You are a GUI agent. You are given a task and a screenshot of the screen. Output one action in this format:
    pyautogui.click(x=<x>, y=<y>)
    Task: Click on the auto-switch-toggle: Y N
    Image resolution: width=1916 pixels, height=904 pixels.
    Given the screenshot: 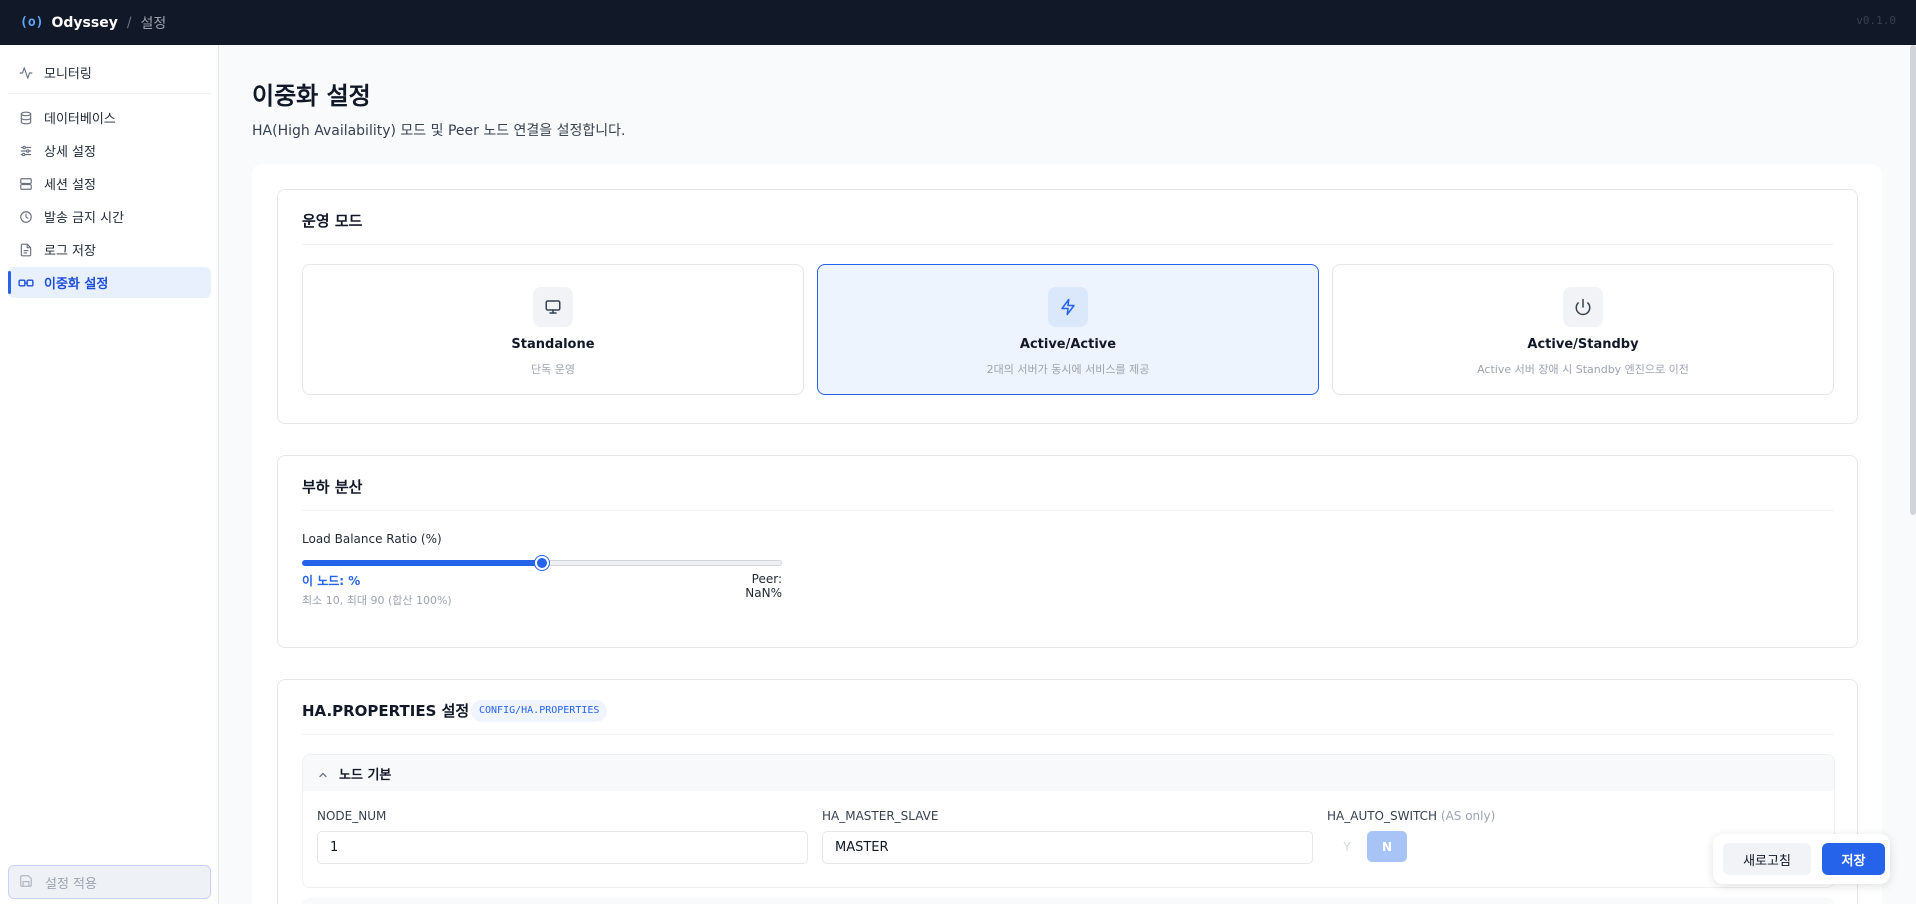 What is the action you would take?
    pyautogui.click(x=1367, y=846)
    